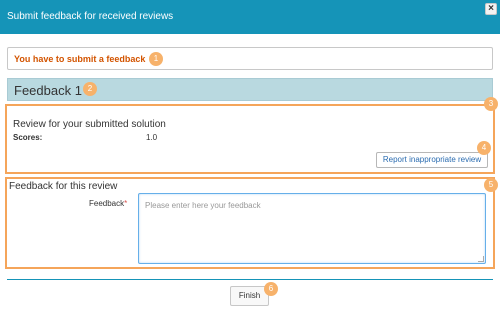  What do you see at coordinates (491, 9) in the screenshot?
I see `close-icon: ×` at bounding box center [491, 9].